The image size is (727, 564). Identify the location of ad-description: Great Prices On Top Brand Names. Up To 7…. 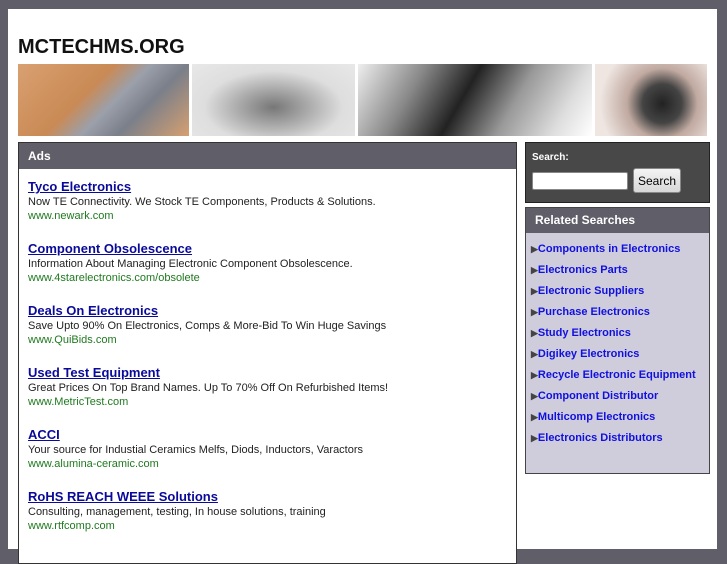
(208, 388).